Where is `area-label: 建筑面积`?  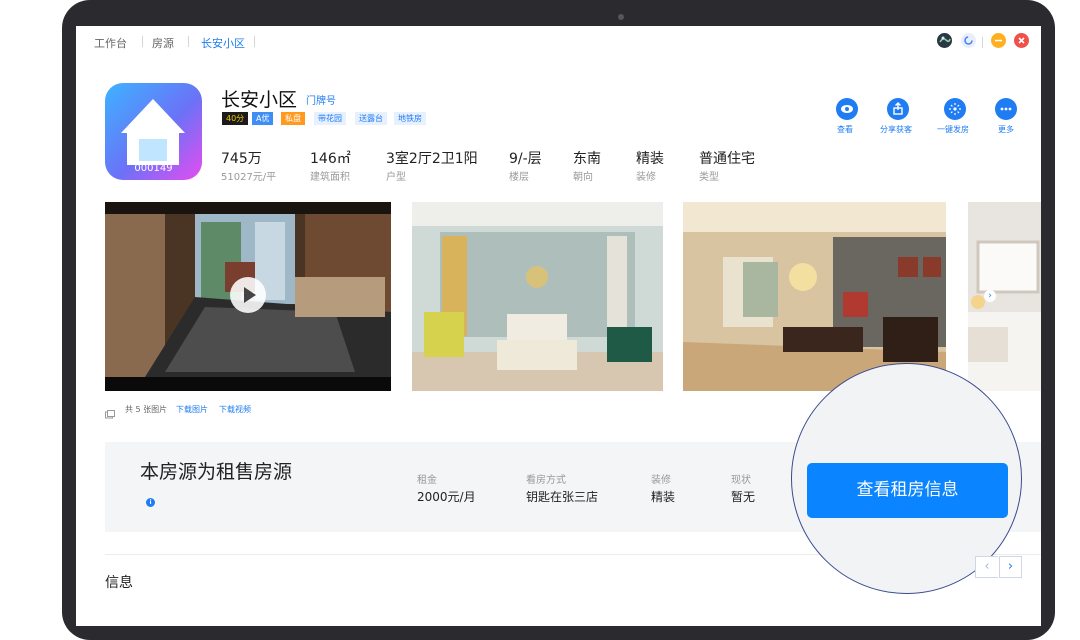
area-label: 建筑面积 is located at coordinates (330, 177).